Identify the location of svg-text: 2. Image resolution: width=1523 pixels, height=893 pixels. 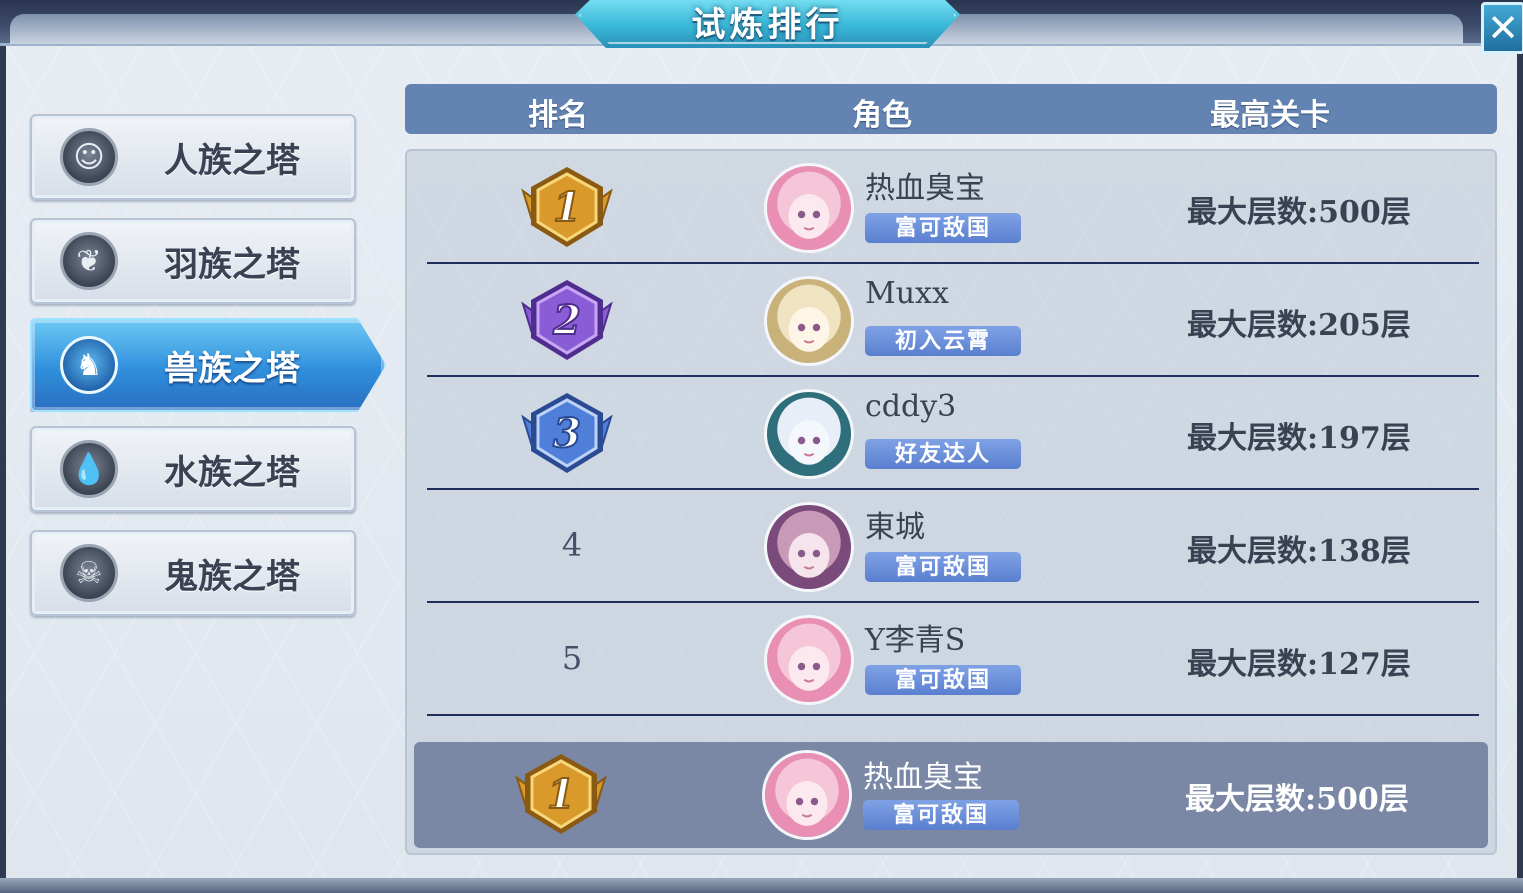
(566, 320).